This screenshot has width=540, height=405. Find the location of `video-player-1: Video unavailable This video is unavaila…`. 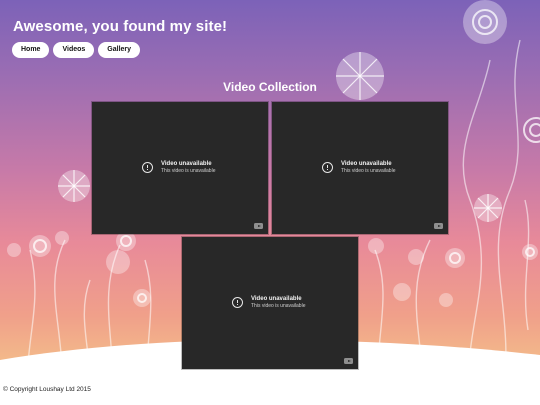

video-player-1: Video unavailable This video is unavaila… is located at coordinates (180, 168).